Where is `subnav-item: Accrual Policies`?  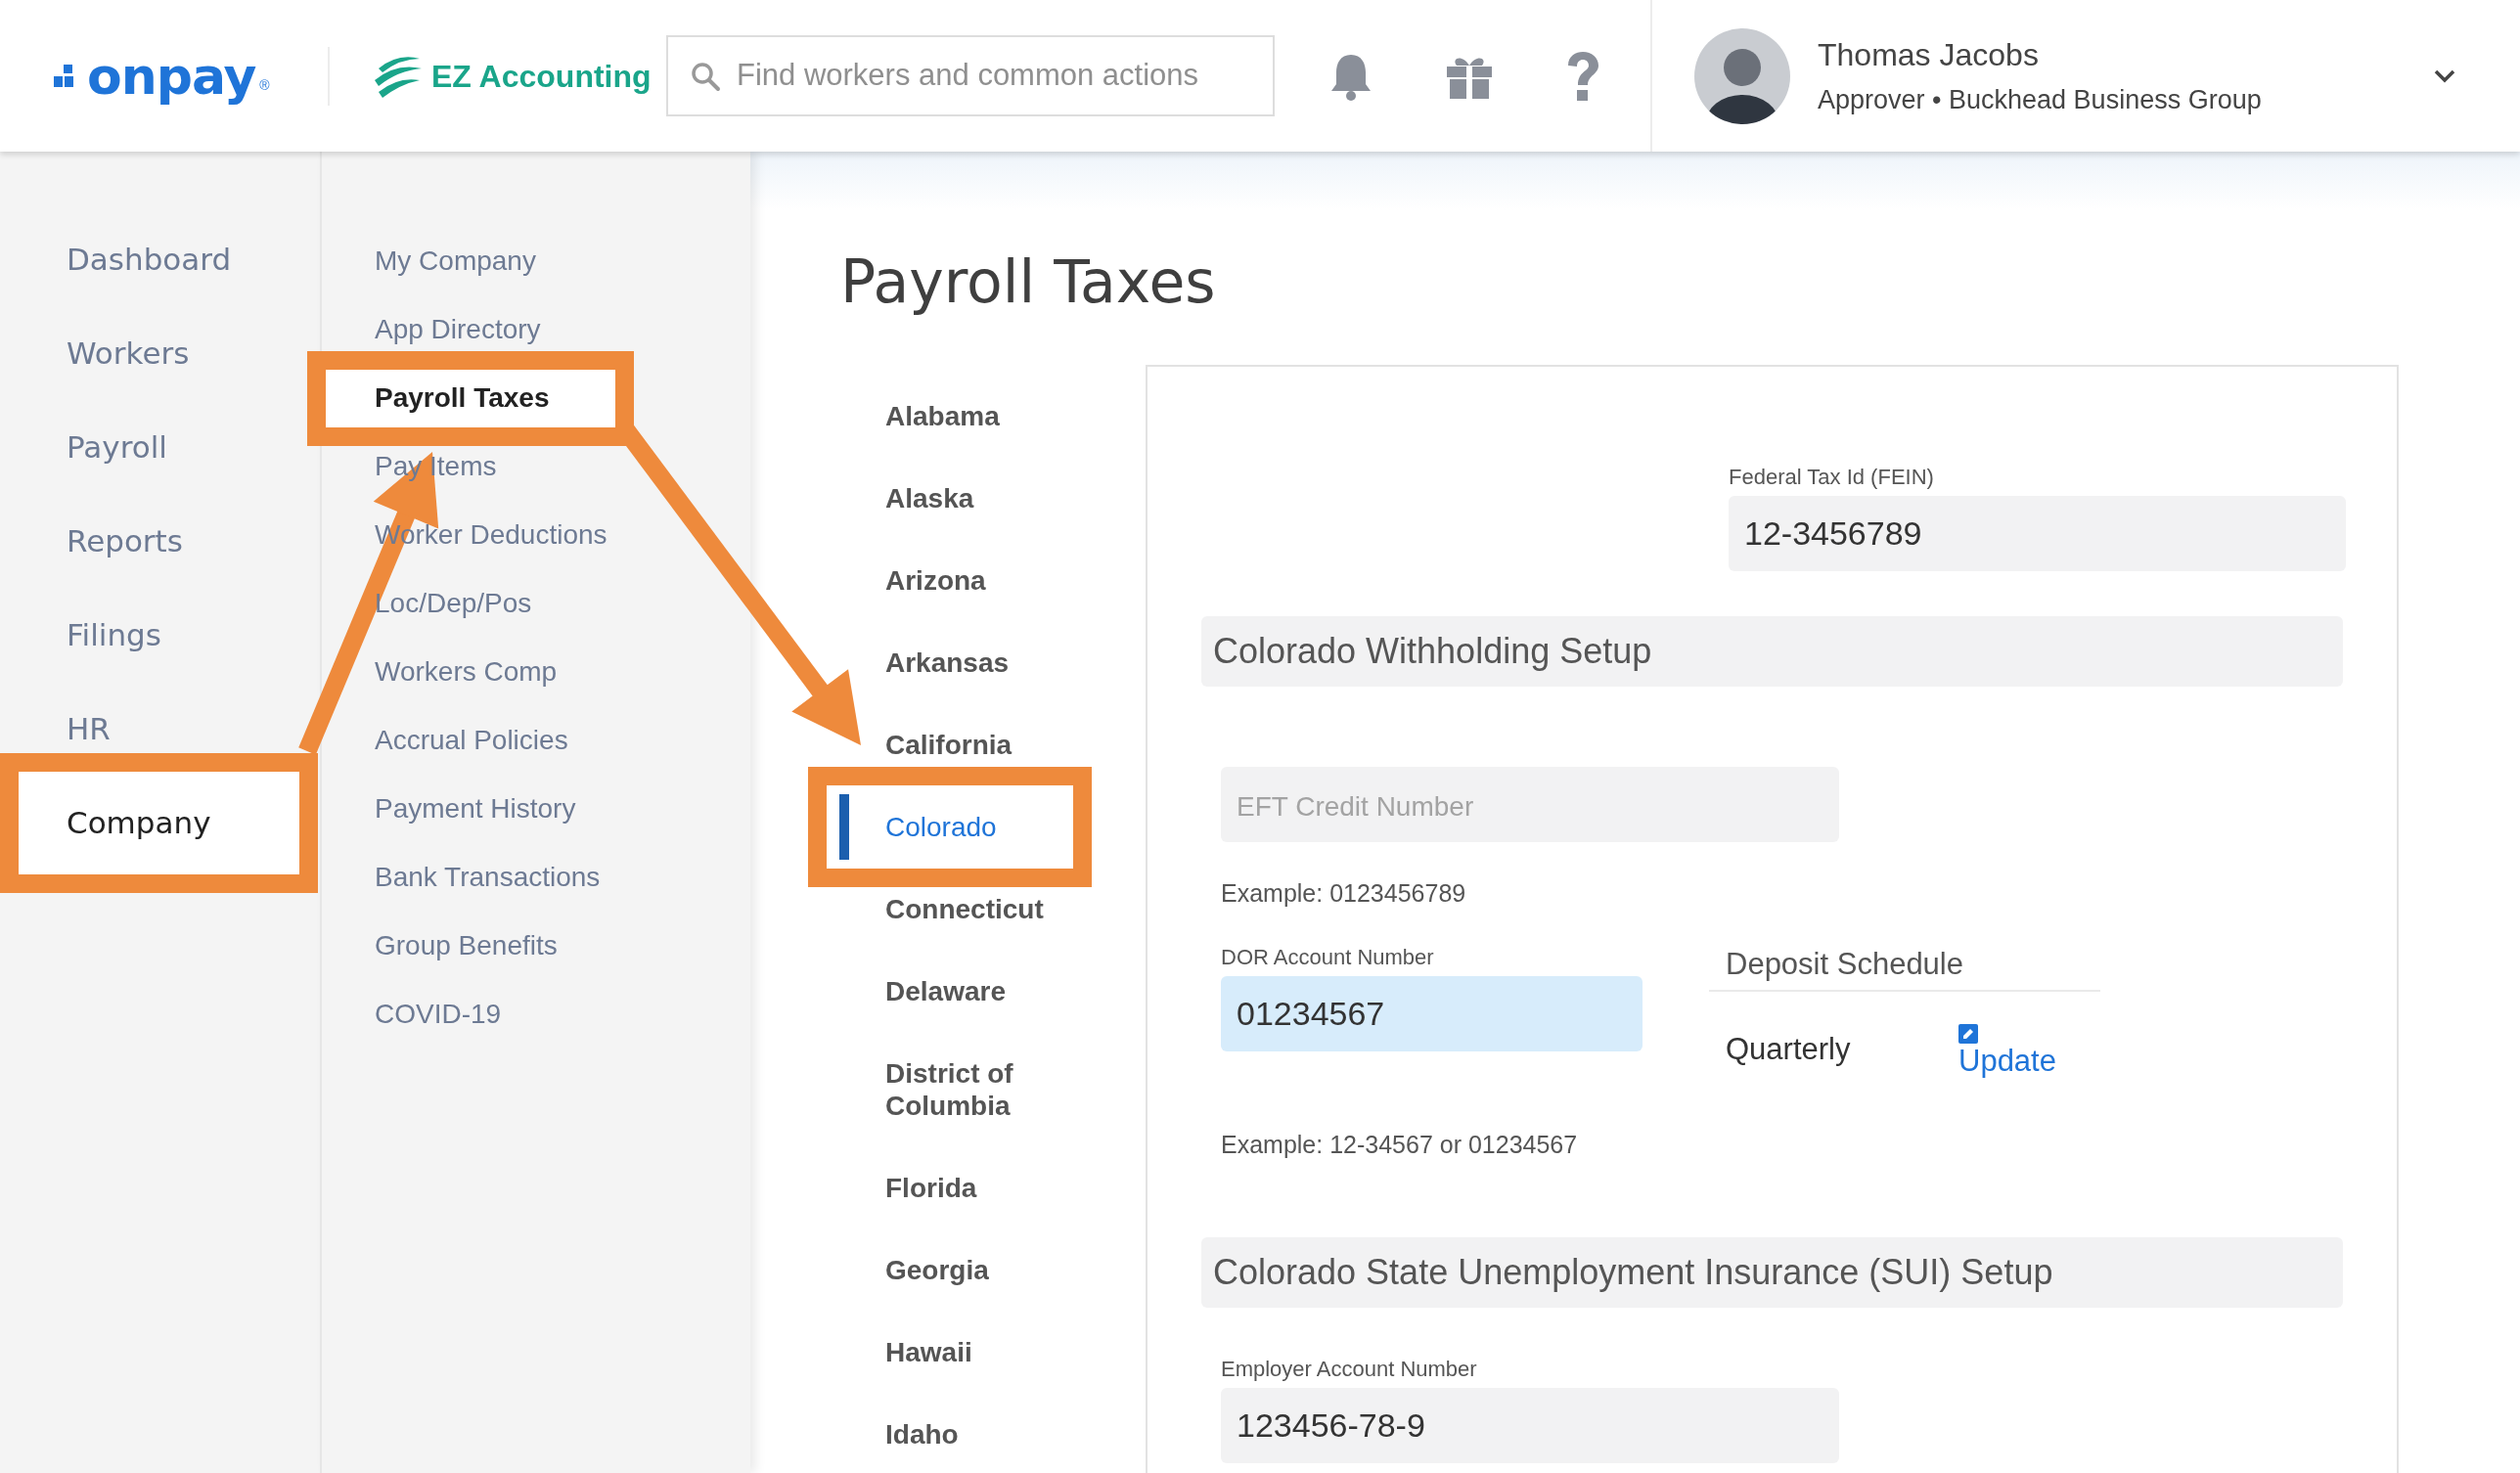
subnav-item: Accrual Policies is located at coordinates (536, 740).